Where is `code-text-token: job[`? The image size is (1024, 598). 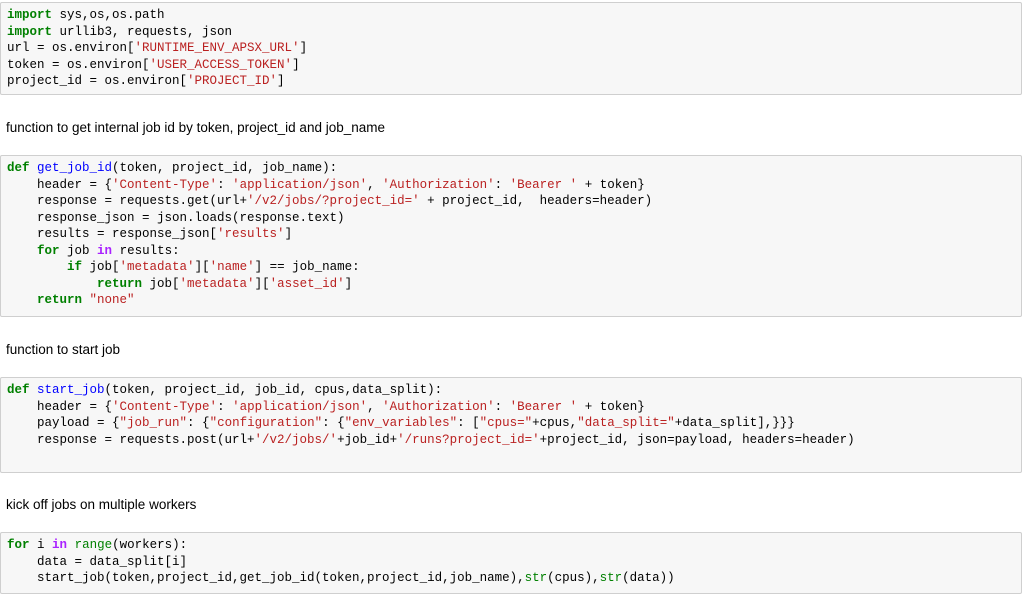
code-text-token: job[ is located at coordinates (161, 283).